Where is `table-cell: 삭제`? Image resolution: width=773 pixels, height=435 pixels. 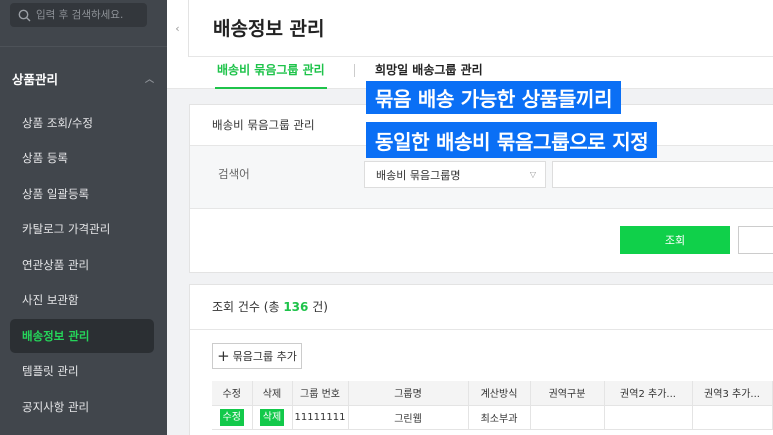
table-cell: 삭제 is located at coordinates (272, 417).